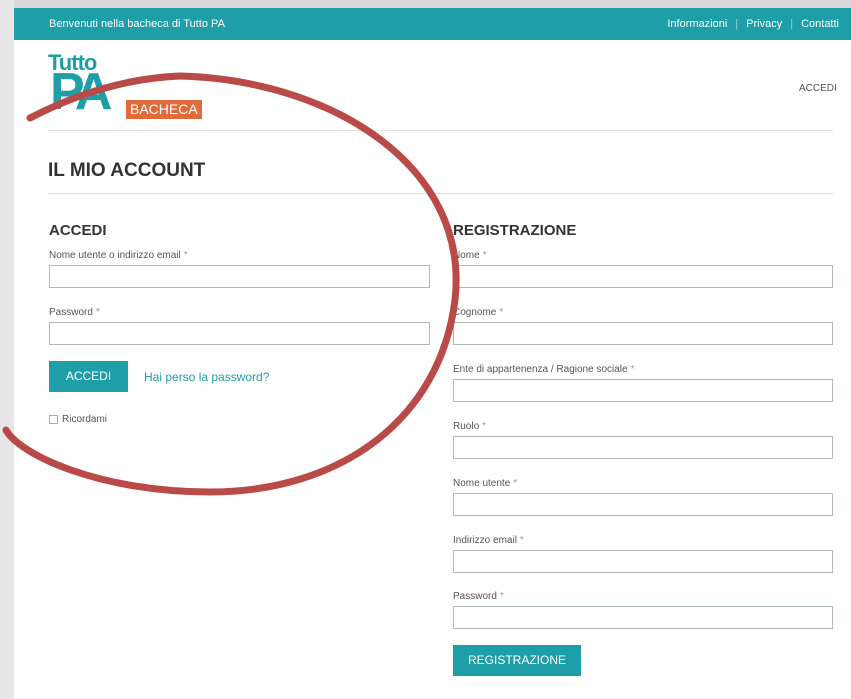 This screenshot has width=851, height=699. What do you see at coordinates (81, 92) in the screenshot?
I see `logo-text-pa: PA` at bounding box center [81, 92].